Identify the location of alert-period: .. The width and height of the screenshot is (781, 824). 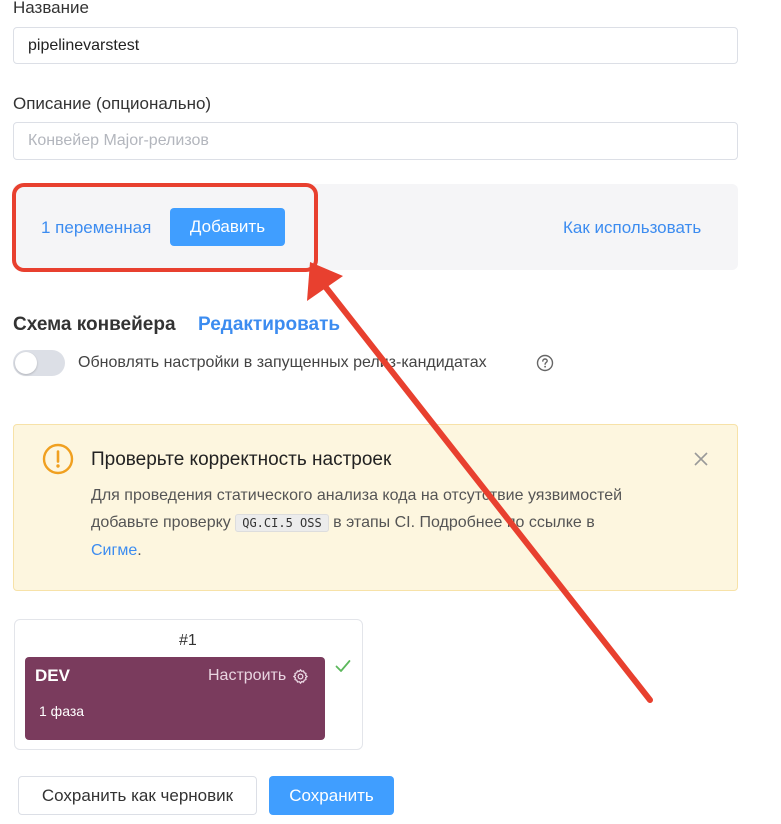
(139, 550).